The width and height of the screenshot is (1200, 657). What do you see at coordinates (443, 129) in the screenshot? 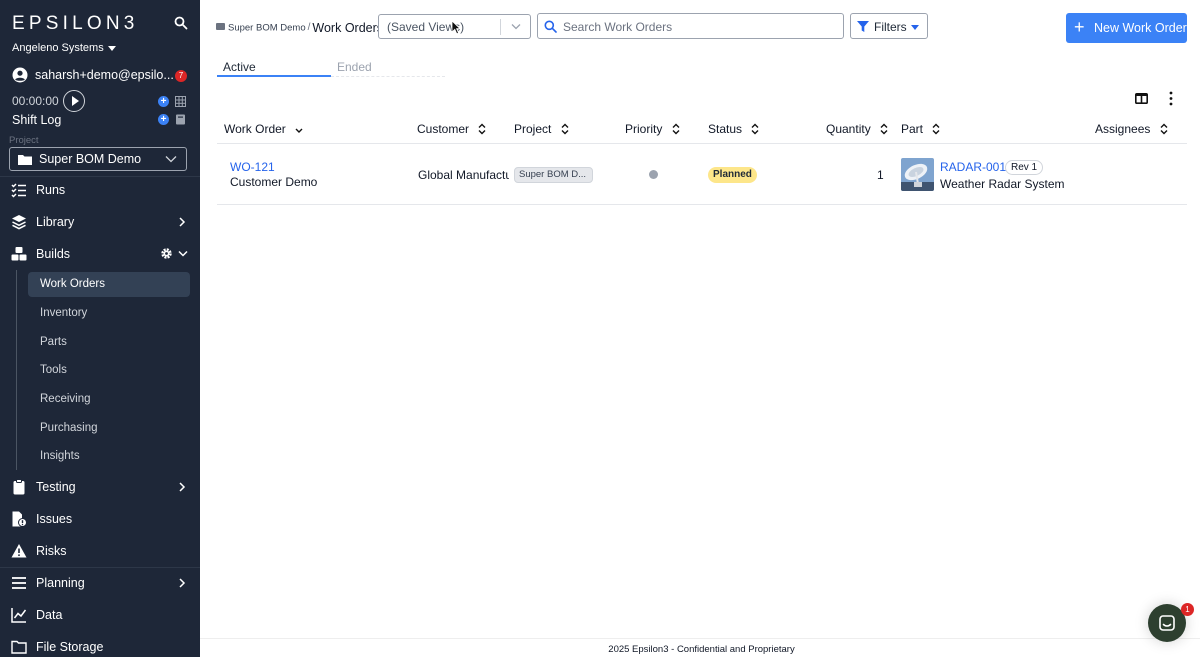
I see `column-label: Customer` at bounding box center [443, 129].